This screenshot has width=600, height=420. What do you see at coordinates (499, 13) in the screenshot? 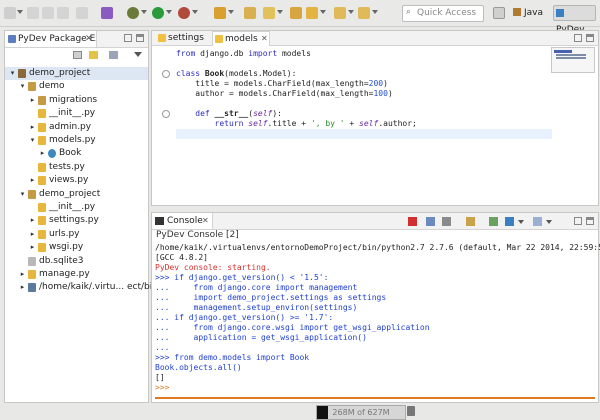
I see `open-perspective-icon` at bounding box center [499, 13].